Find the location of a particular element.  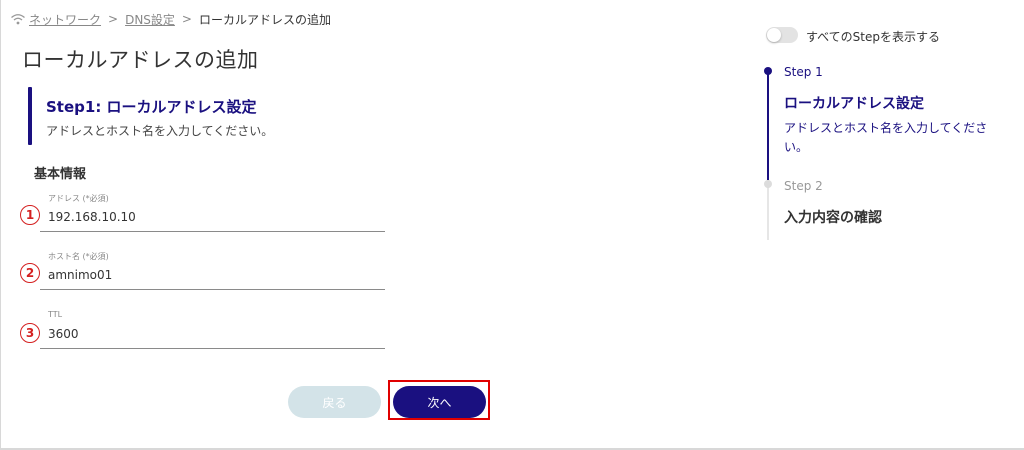

show-all-steps-toggle is located at coordinates (782, 35).